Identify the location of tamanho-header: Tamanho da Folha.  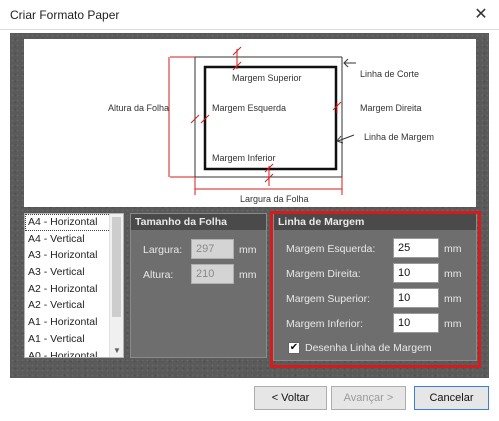
(198, 222).